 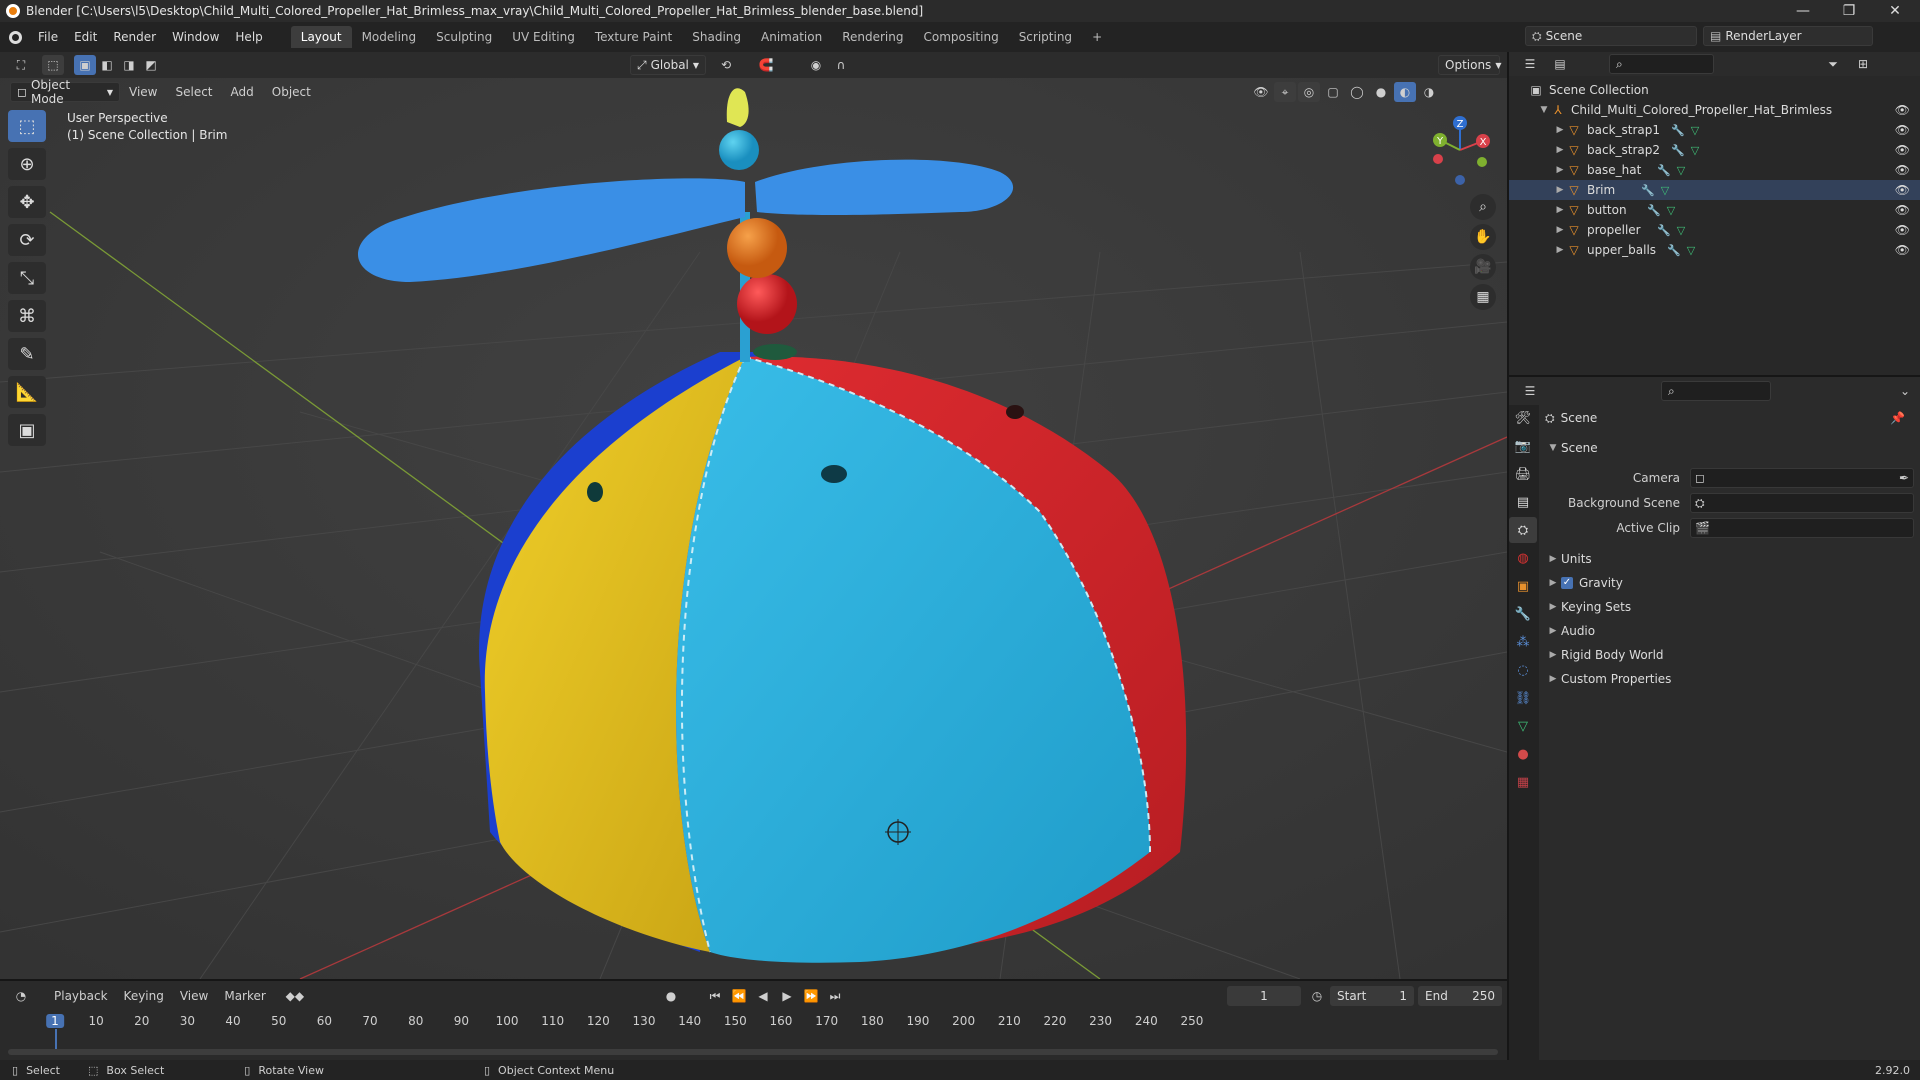 I want to click on move-tool-icon: ✥, so click(x=27, y=202).